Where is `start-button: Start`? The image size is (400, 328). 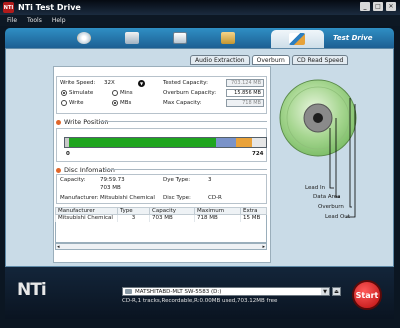
start-button: Start is located at coordinates (367, 295).